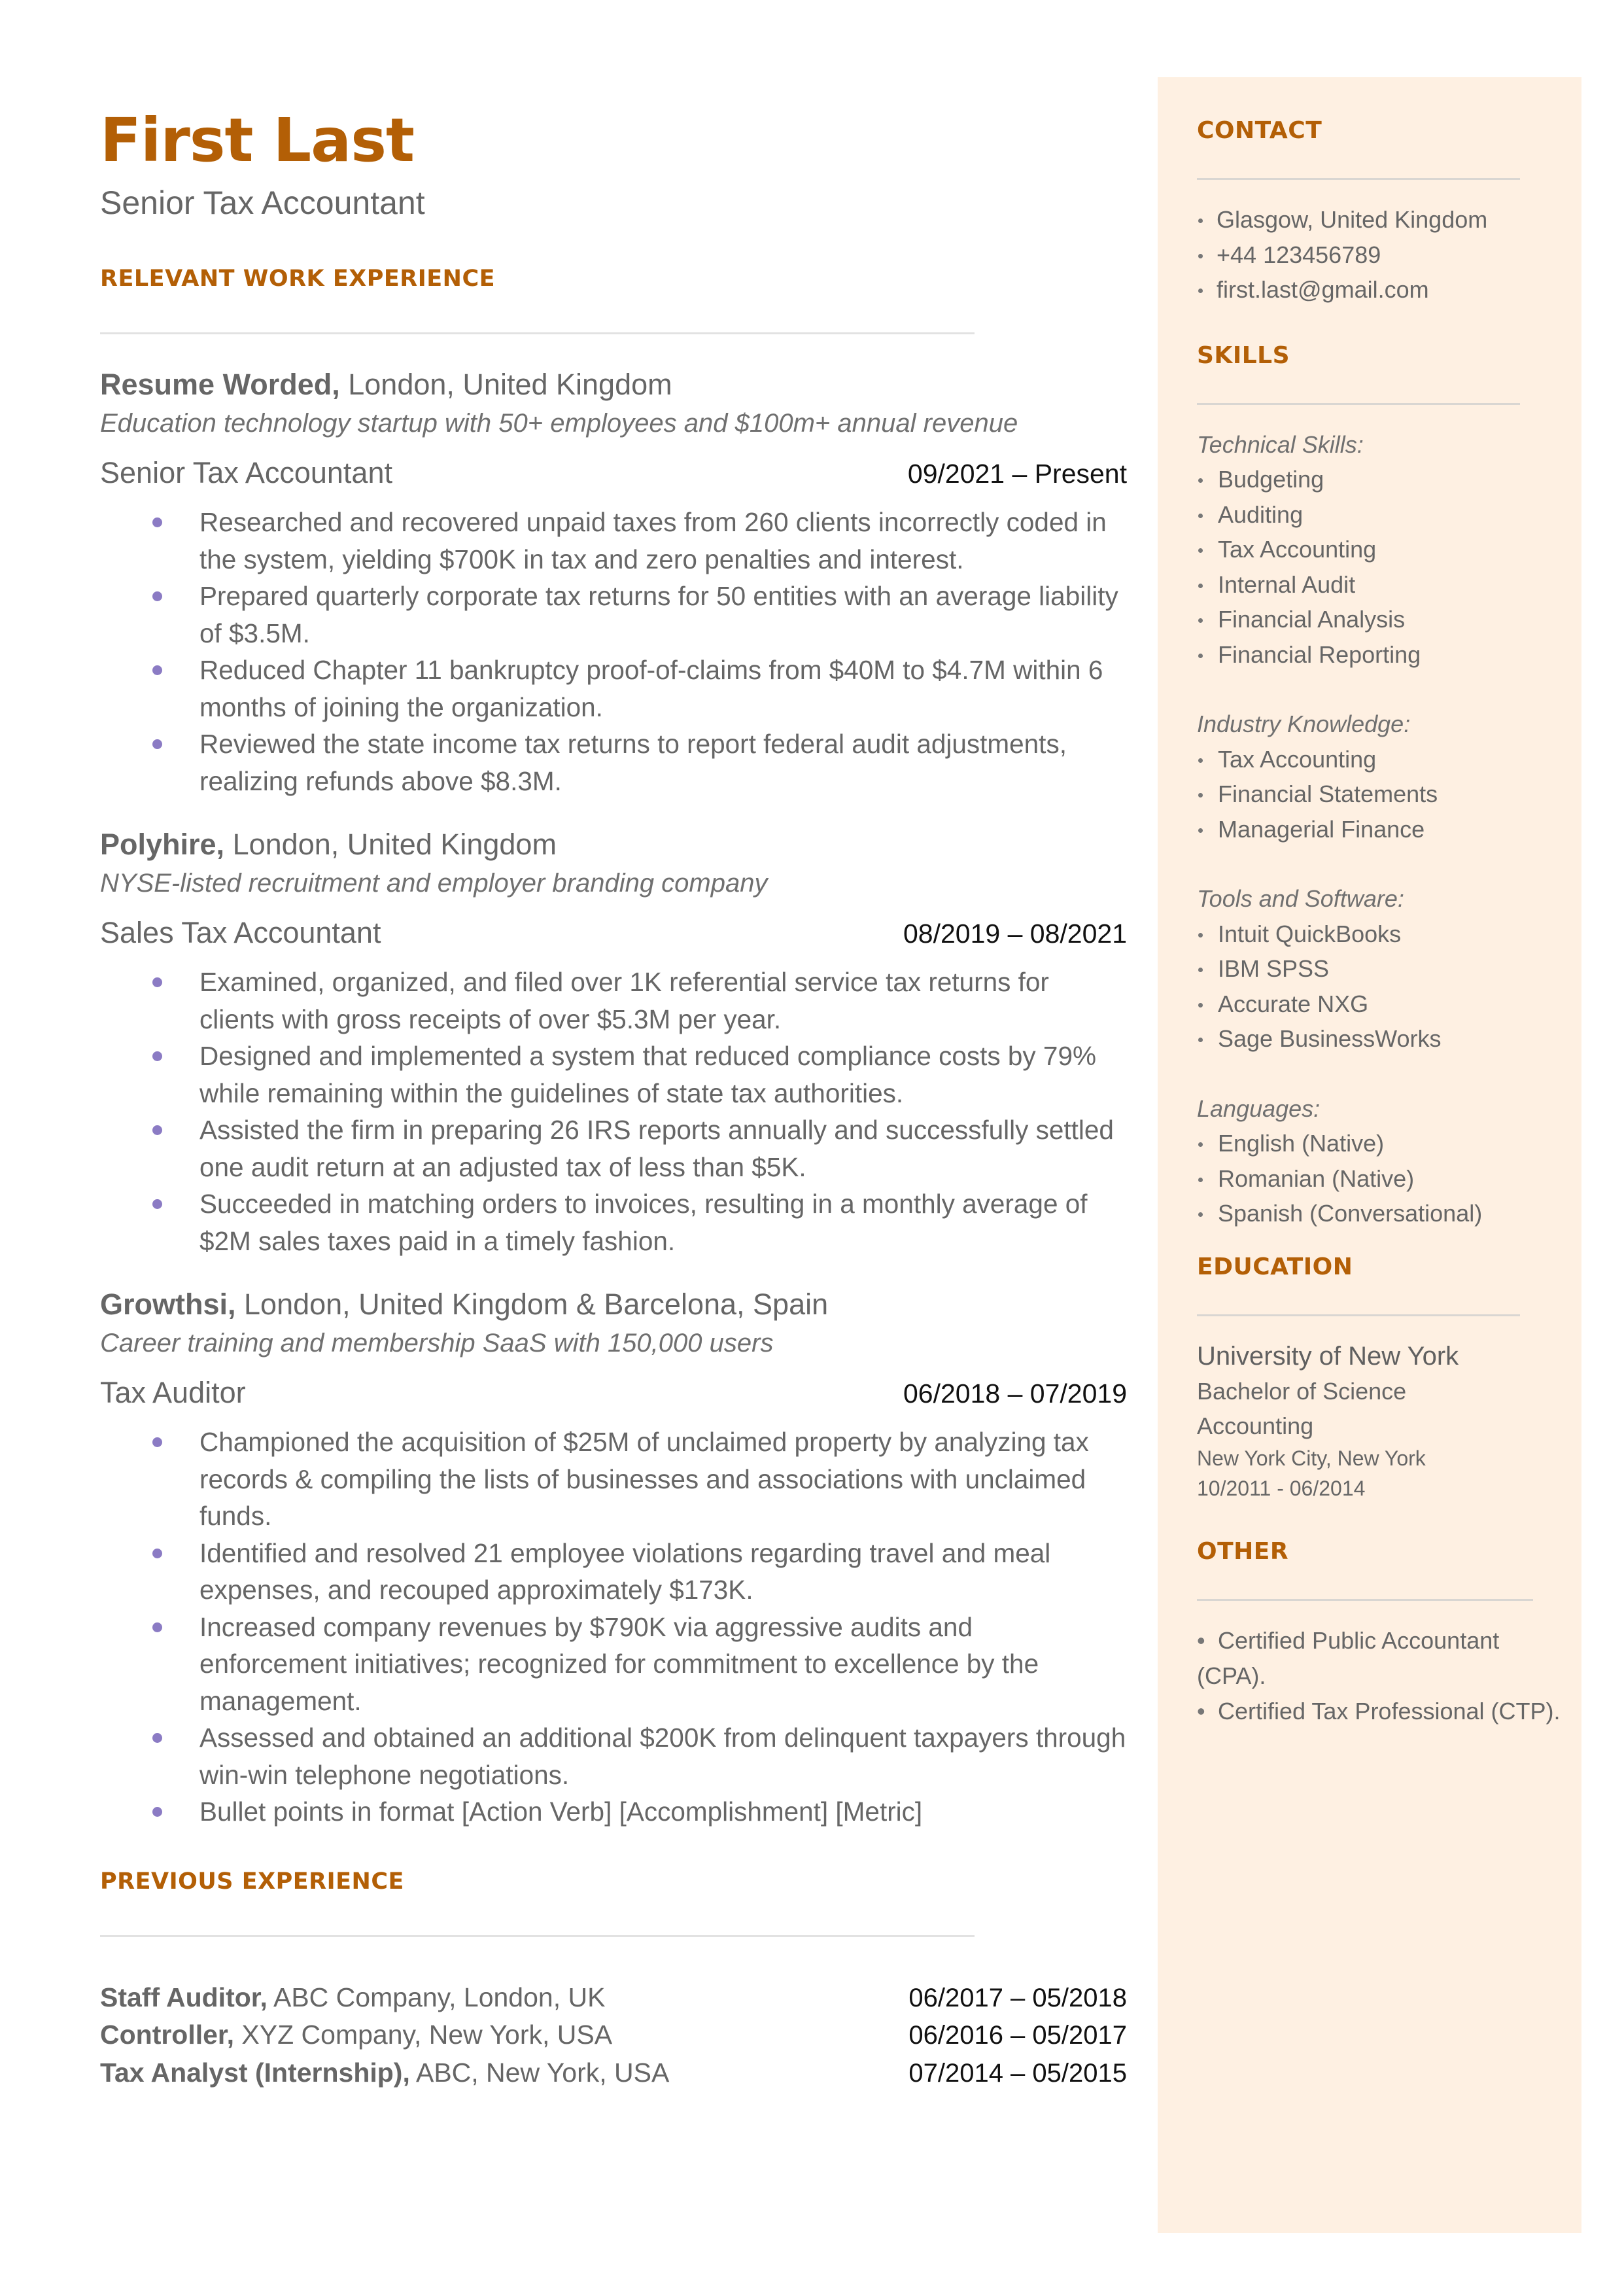  I want to click on company-name: Growthsi,, so click(168, 1304).